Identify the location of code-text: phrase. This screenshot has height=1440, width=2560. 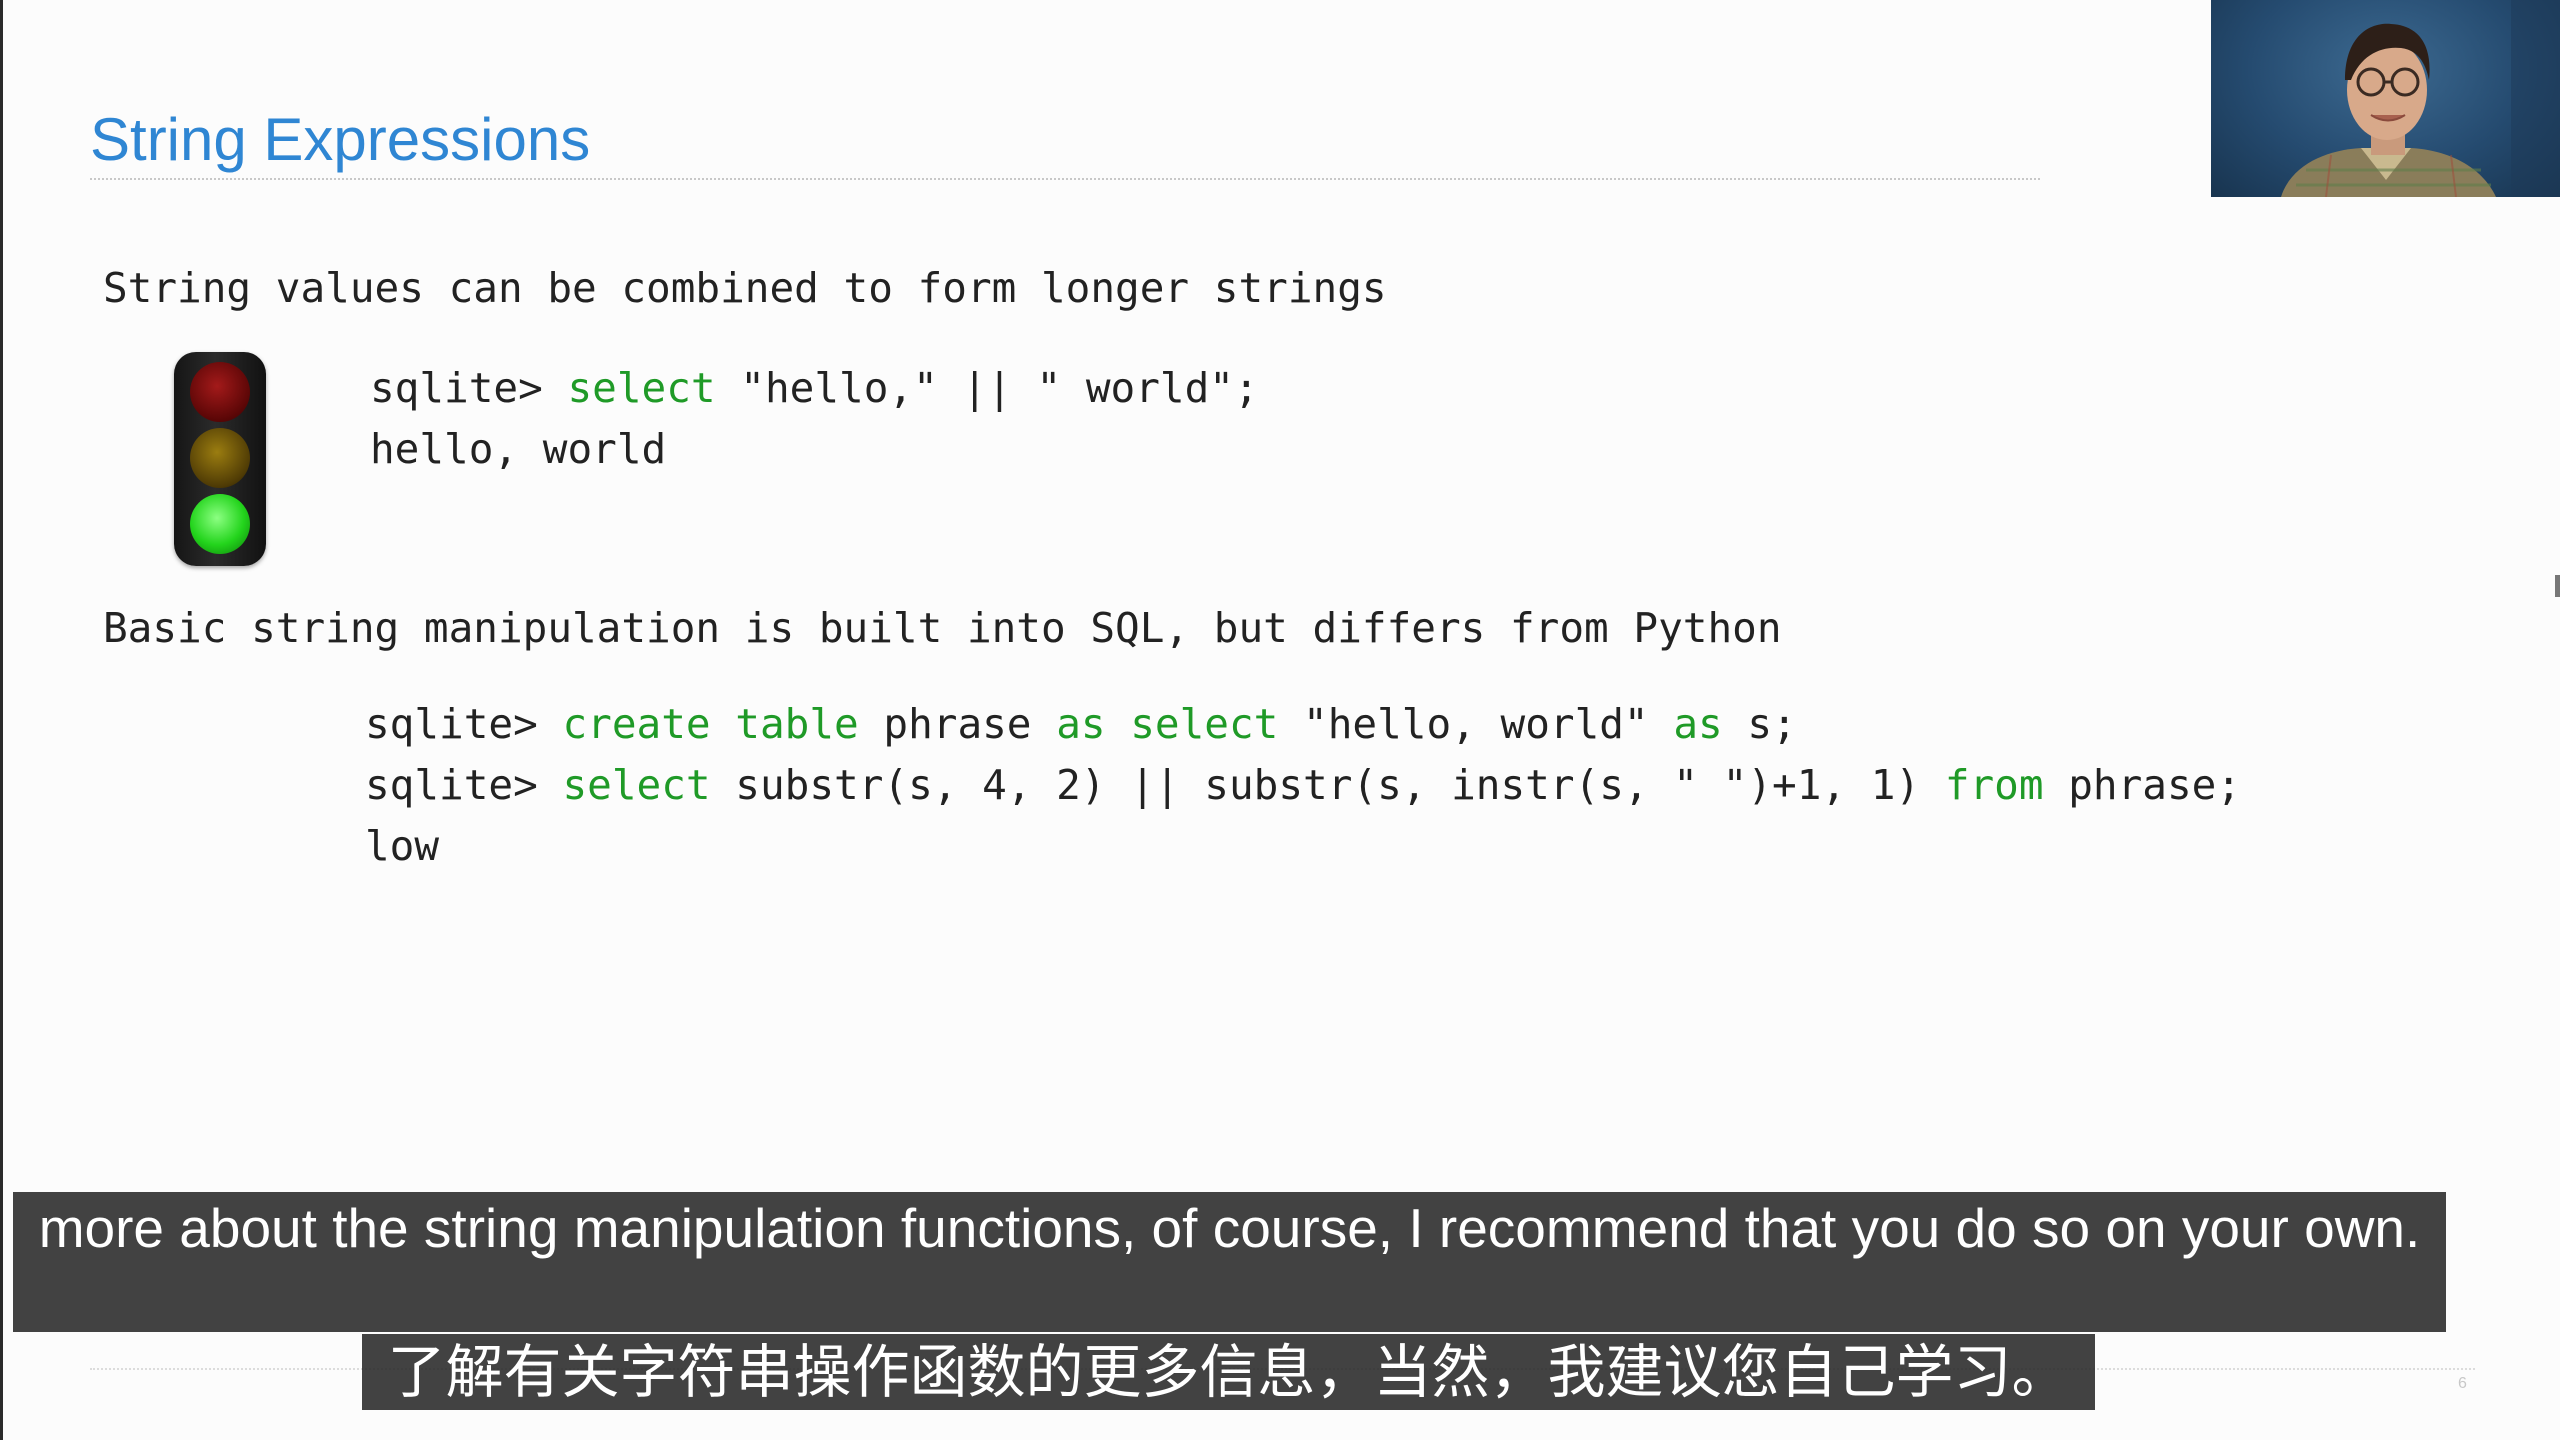
(957, 724).